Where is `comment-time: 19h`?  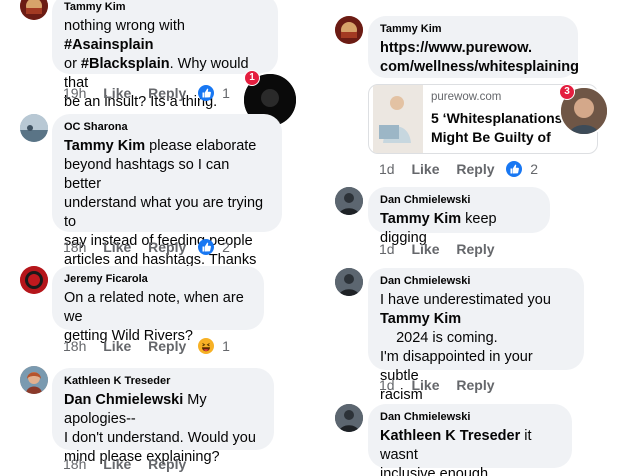 comment-time: 19h is located at coordinates (74, 93).